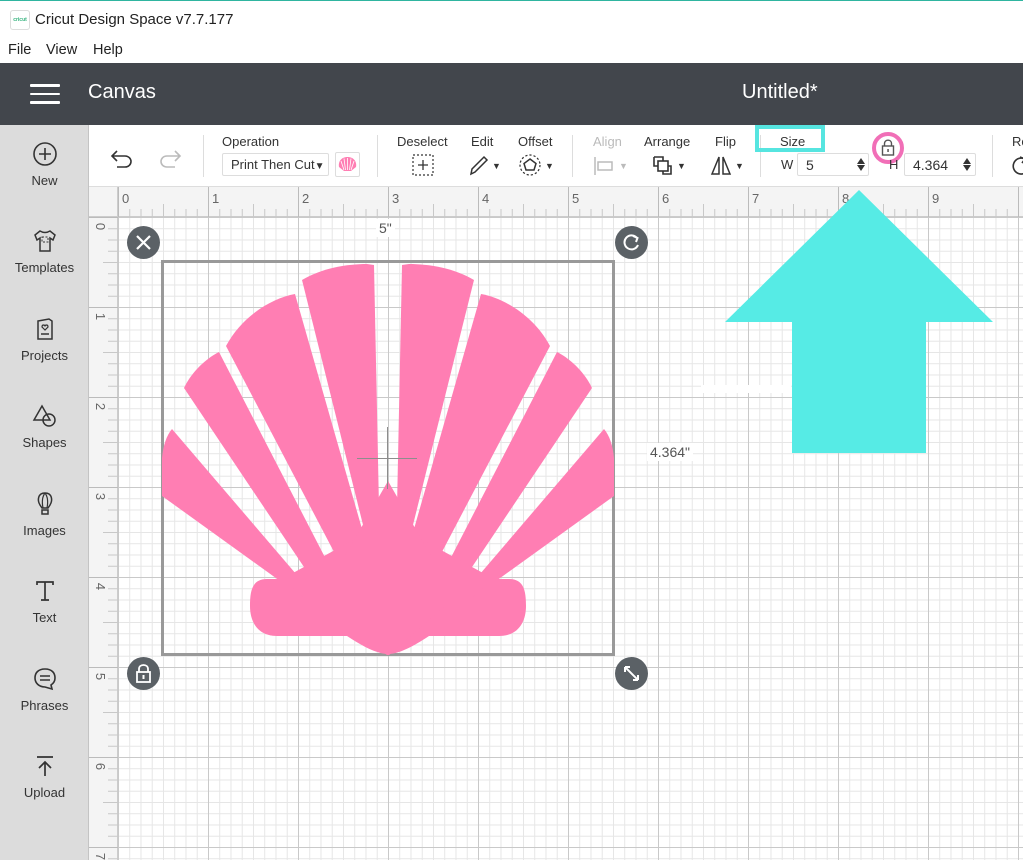 Image resolution: width=1023 pixels, height=860 pixels. Describe the element at coordinates (103, 202) in the screenshot. I see `ruler-corner` at that location.